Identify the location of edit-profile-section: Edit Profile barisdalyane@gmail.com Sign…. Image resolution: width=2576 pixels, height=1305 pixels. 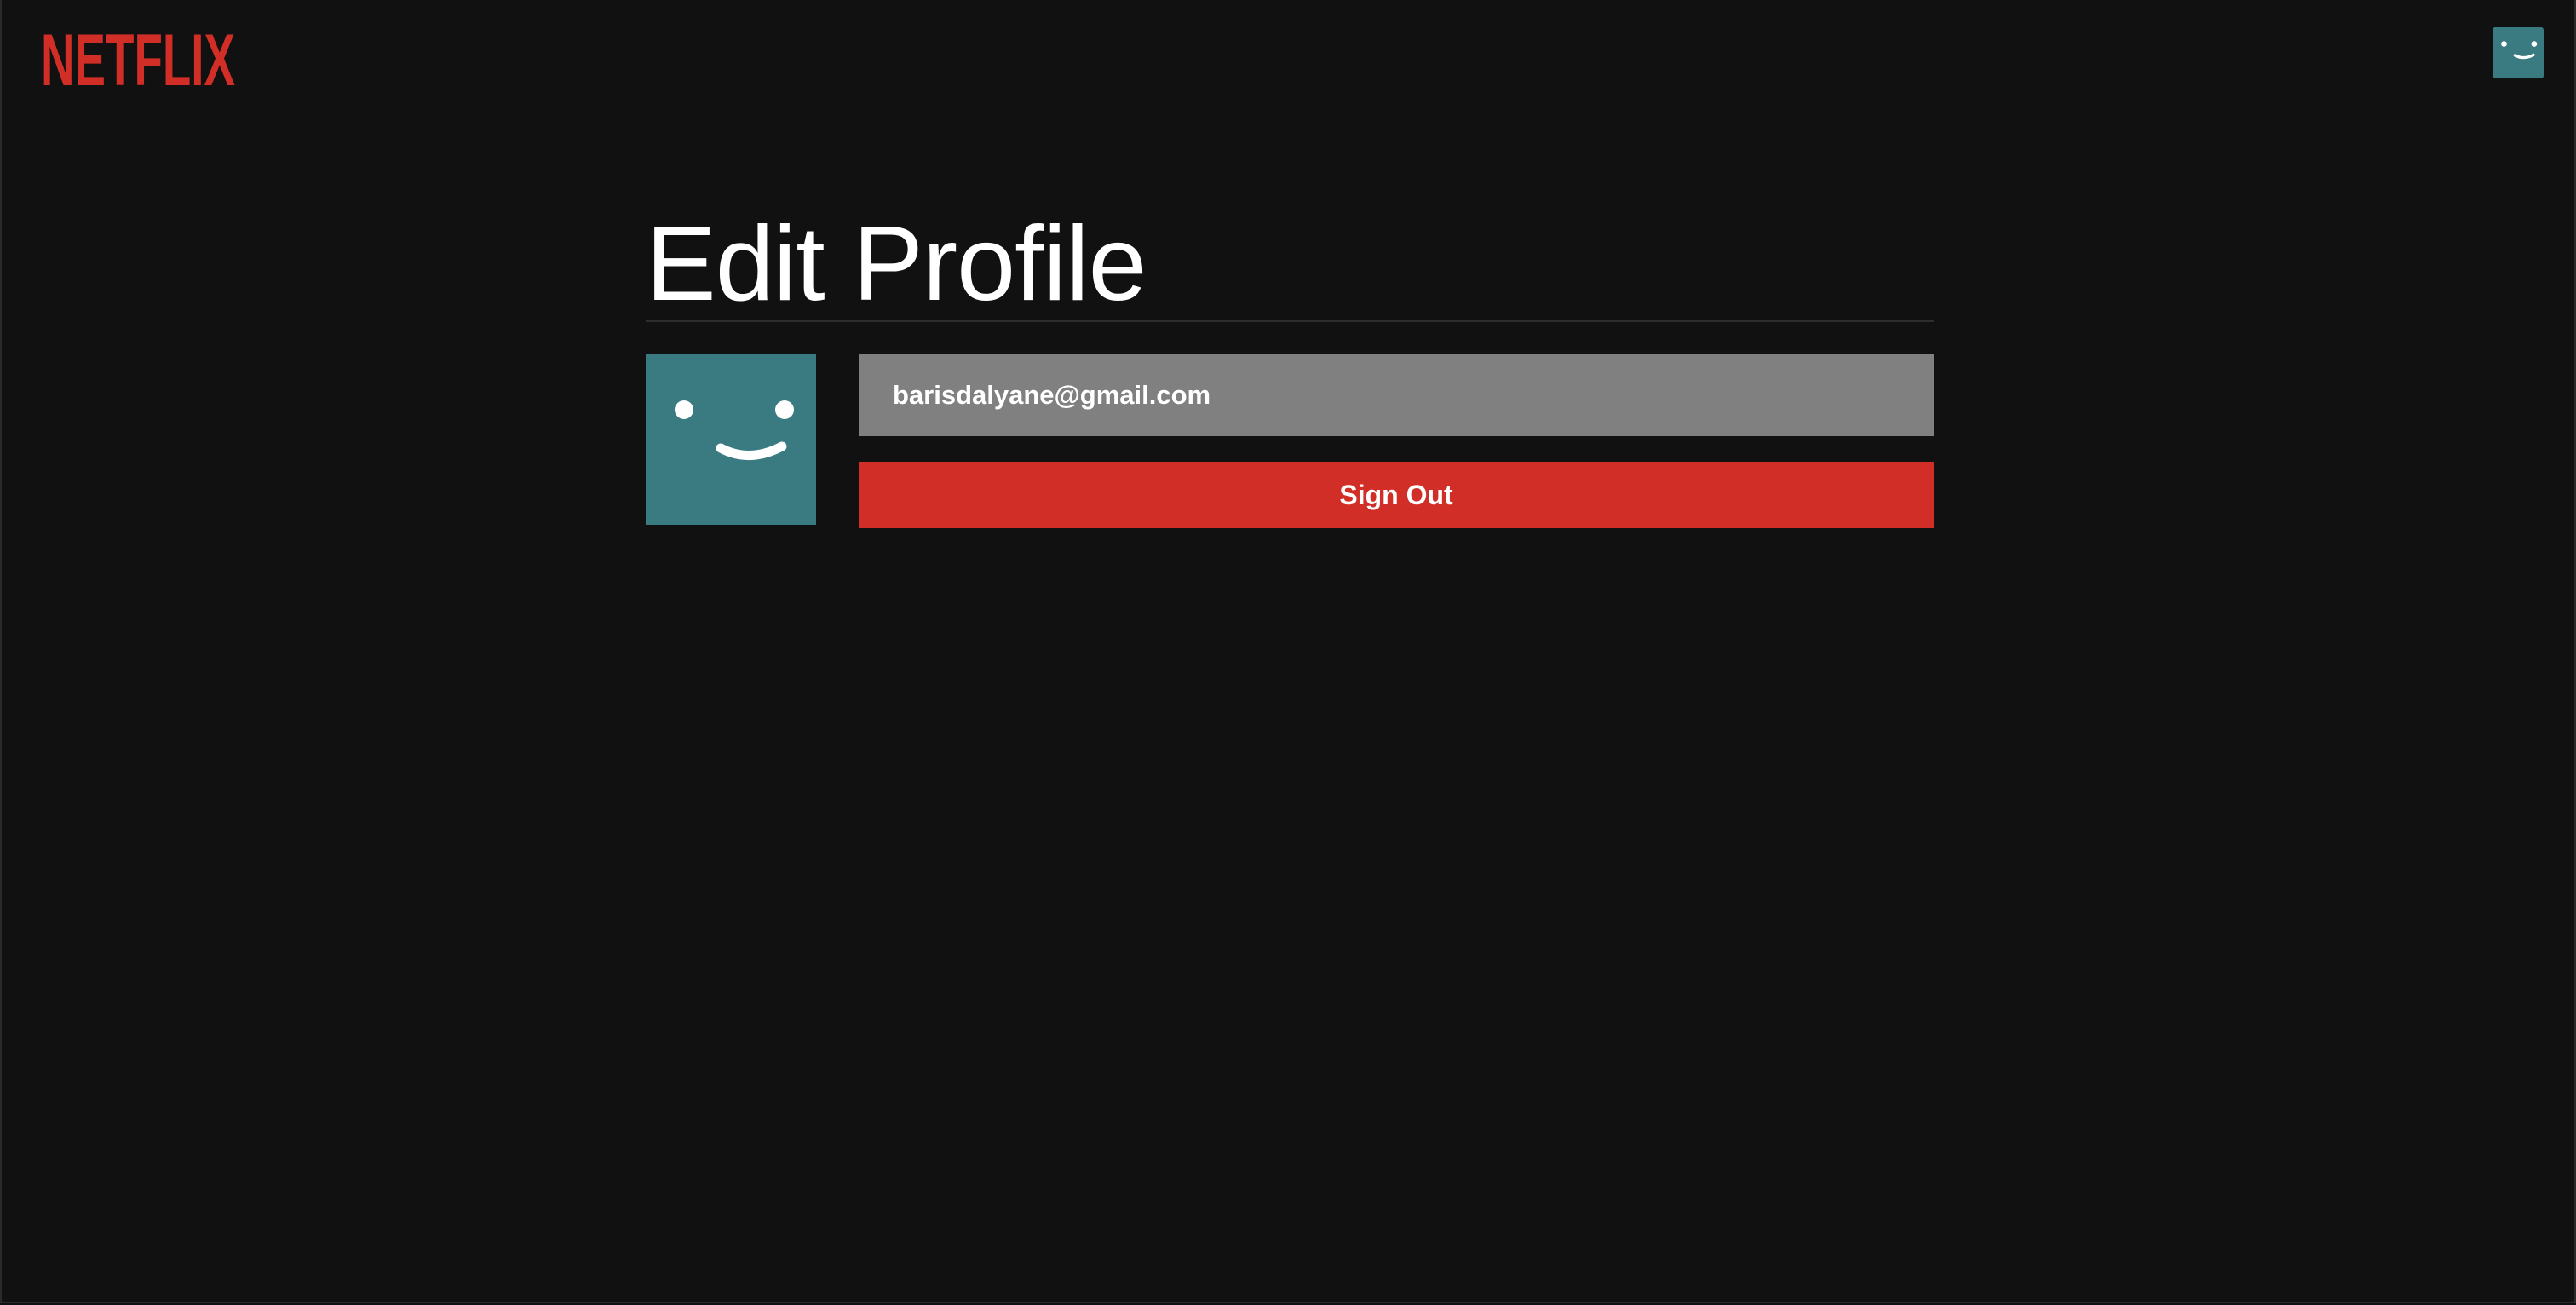
(1290, 368).